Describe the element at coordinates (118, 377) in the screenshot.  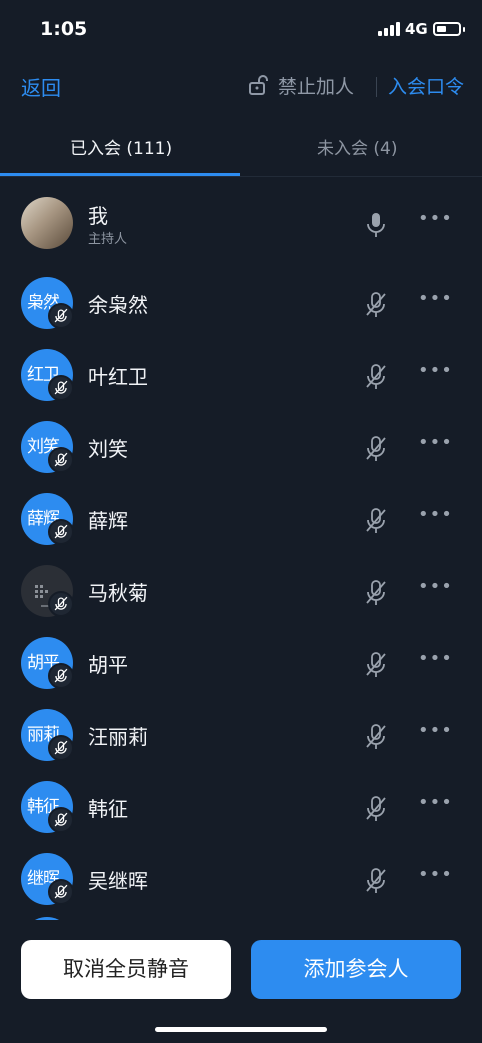
I see `participant-name: 叶红卫` at that location.